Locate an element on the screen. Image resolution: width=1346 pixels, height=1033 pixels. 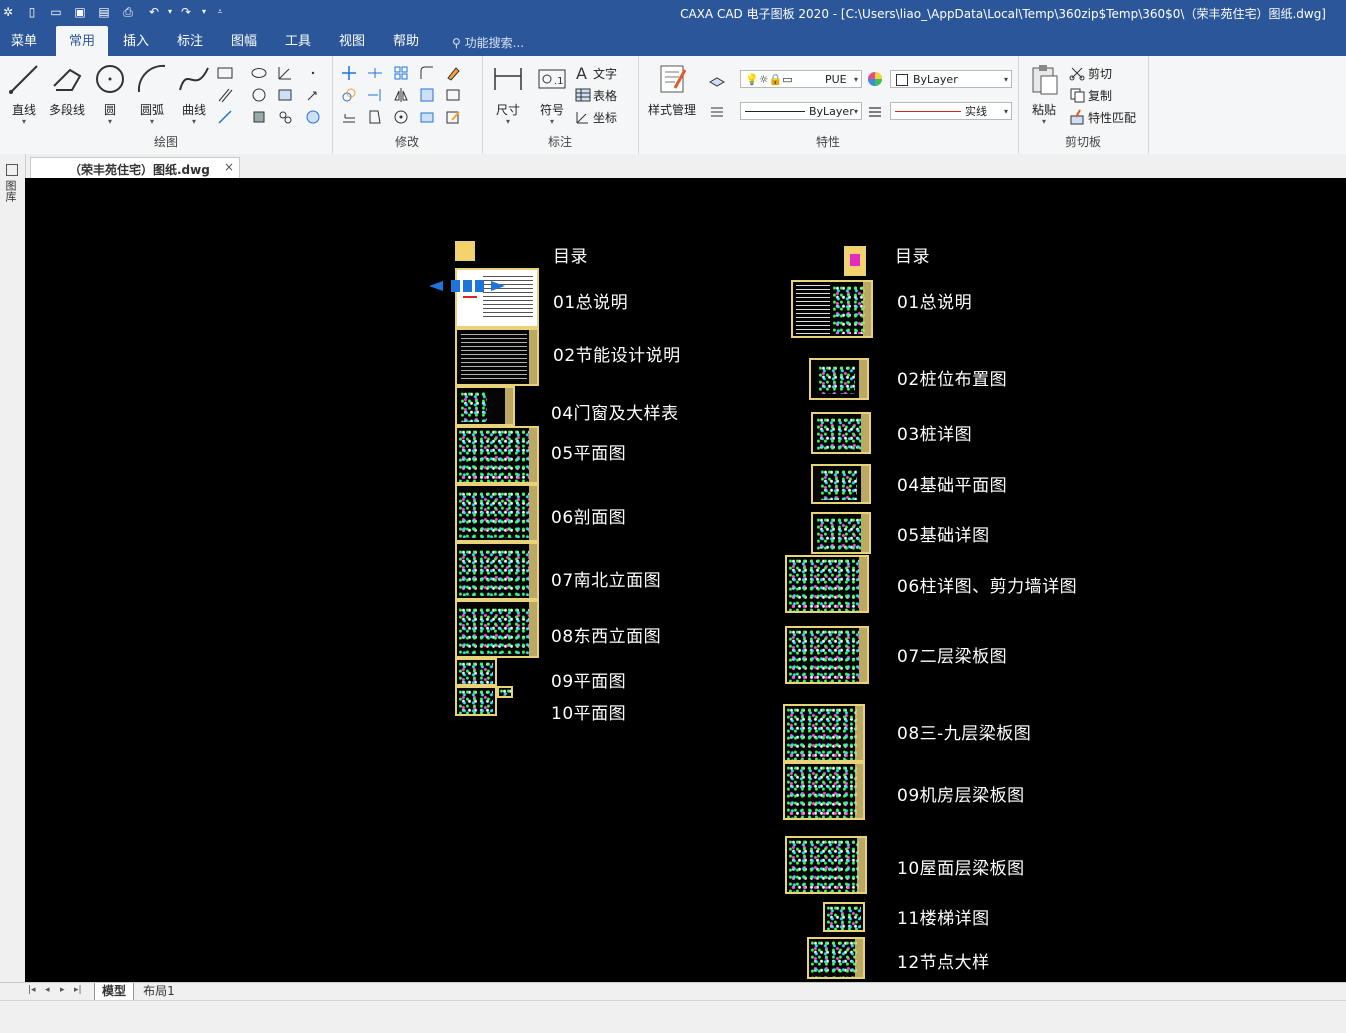
curve-button: 曲线 ▾ is located at coordinates (194, 94).